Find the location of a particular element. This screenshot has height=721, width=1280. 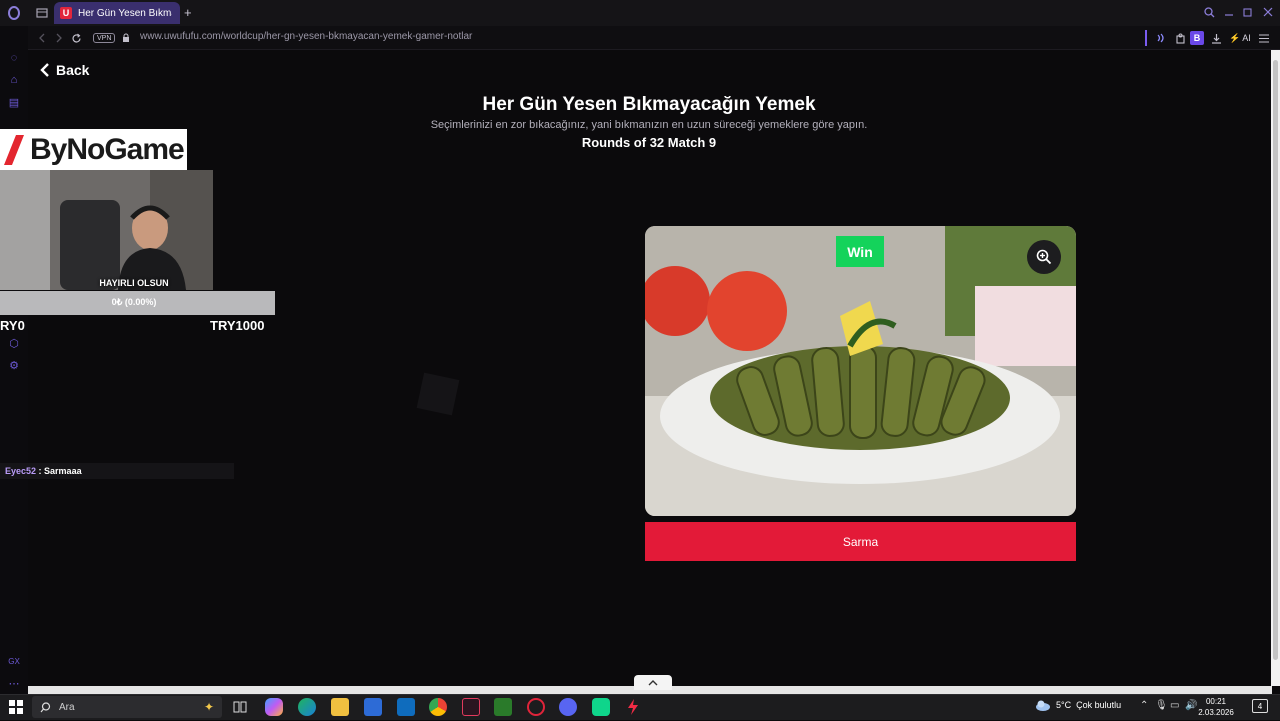

close-icon is located at coordinates (1268, 12).